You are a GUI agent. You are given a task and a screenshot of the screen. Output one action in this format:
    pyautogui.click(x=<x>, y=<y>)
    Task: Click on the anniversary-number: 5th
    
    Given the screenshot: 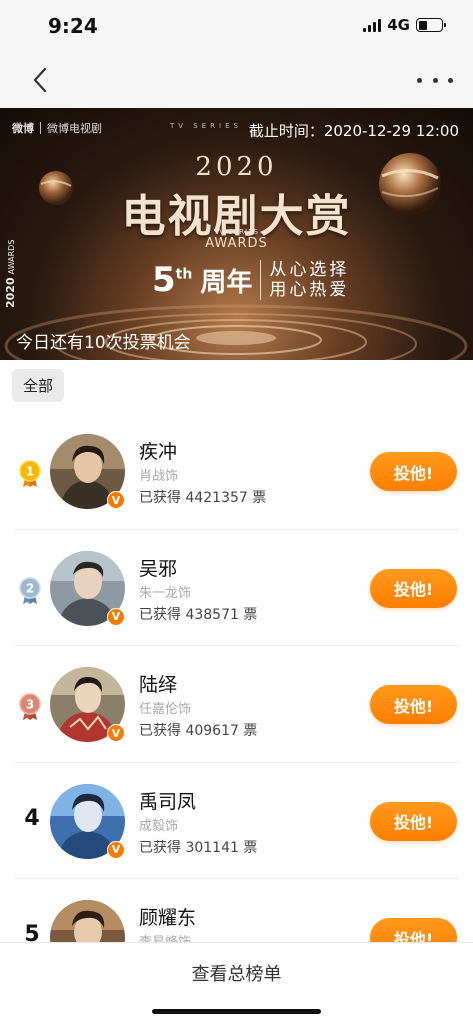 What is the action you would take?
    pyautogui.click(x=172, y=280)
    